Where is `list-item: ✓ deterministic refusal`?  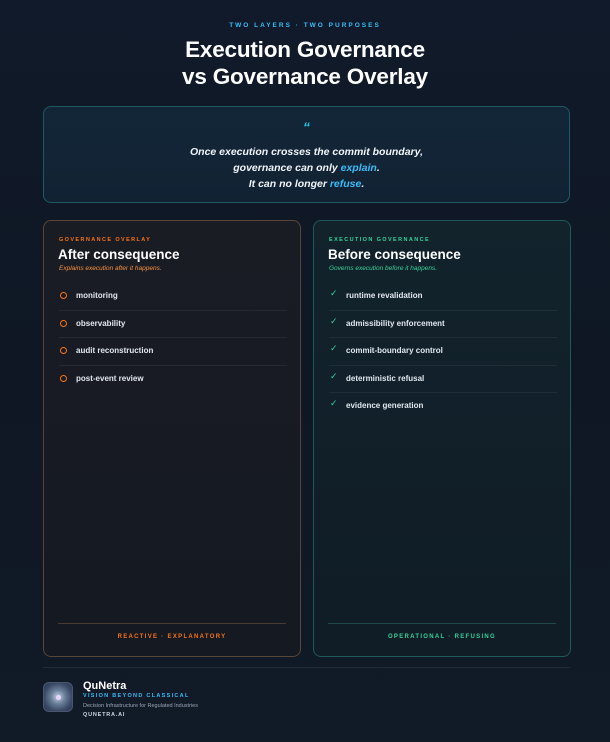 list-item: ✓ deterministic refusal is located at coordinates (443, 379).